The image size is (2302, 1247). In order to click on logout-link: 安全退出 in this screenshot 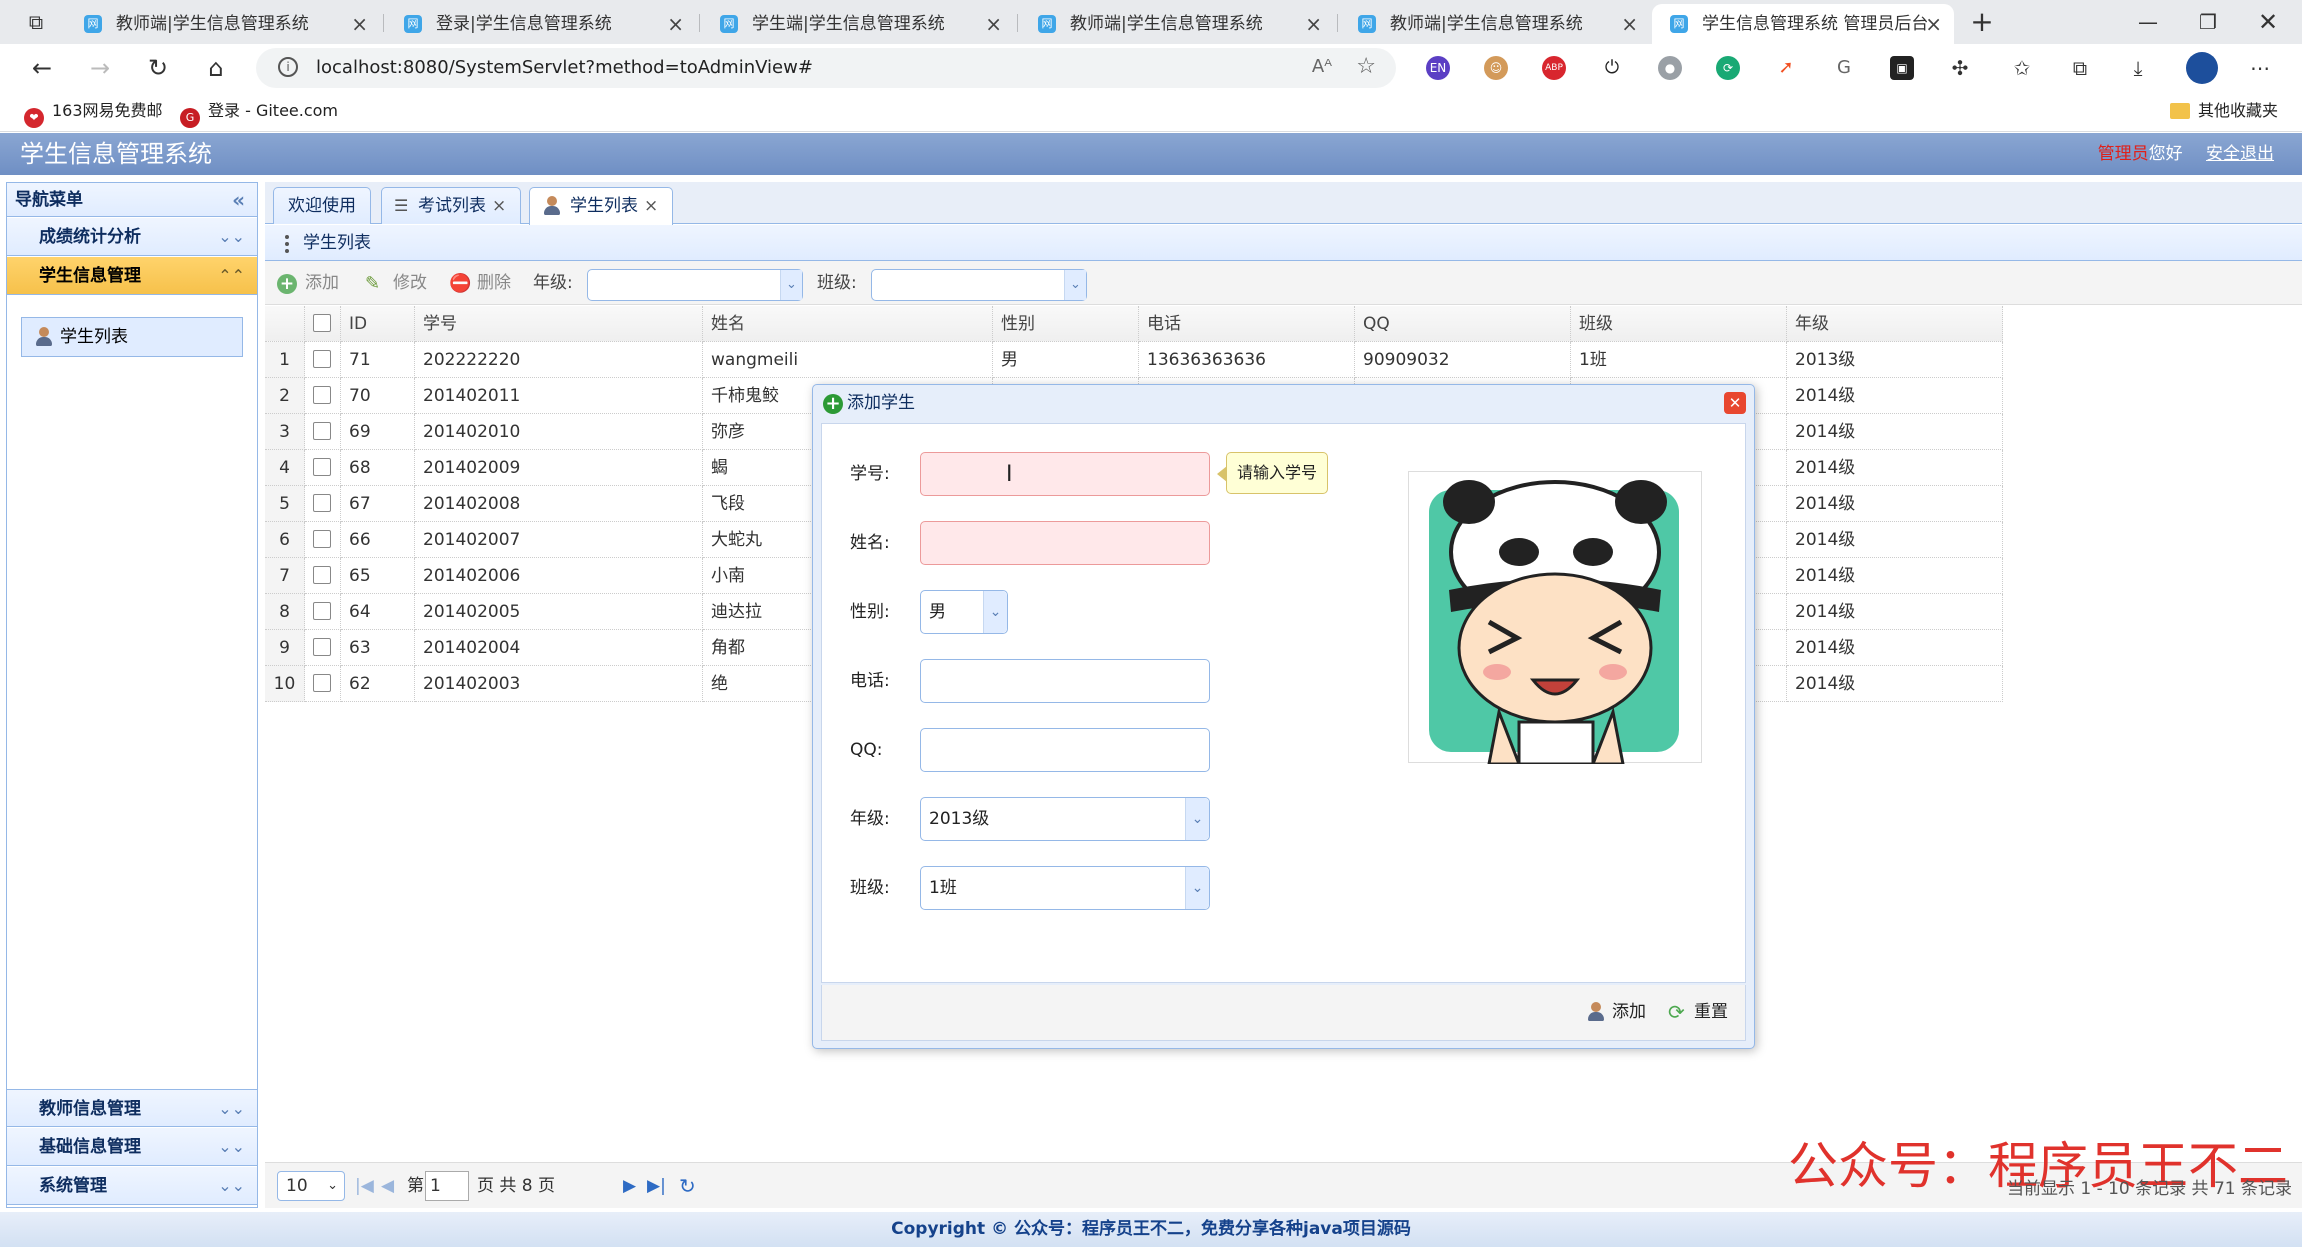, I will do `click(2240, 154)`.